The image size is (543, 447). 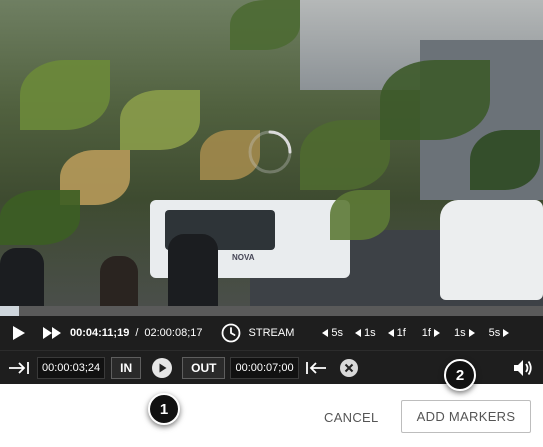 I want to click on clock-icon, so click(x=231, y=333).